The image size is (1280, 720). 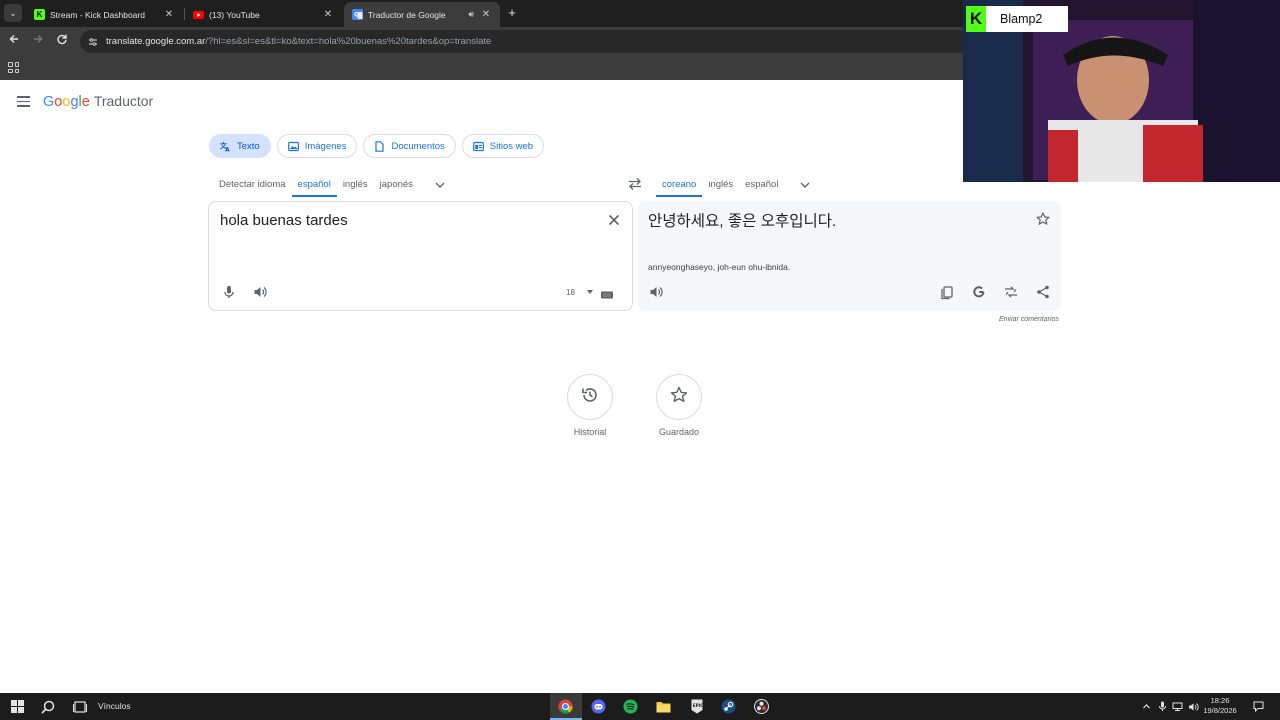 What do you see at coordinates (38, 41) in the screenshot?
I see `forward-arrow-icon` at bounding box center [38, 41].